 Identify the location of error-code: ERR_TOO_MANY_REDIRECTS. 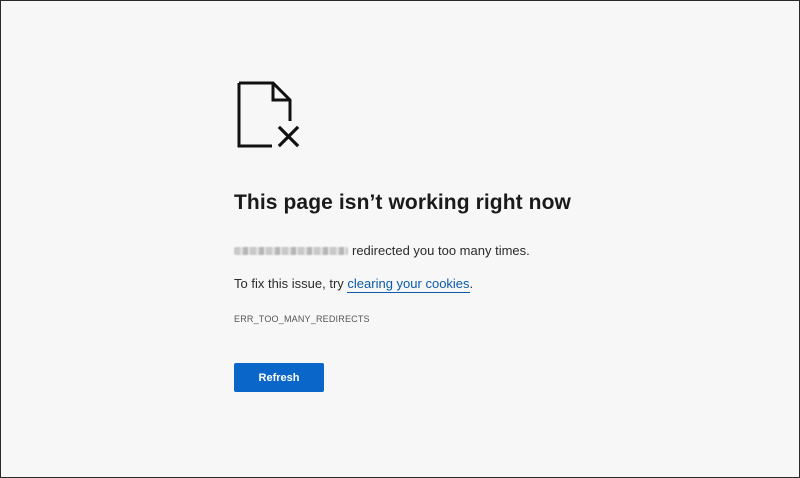
(302, 319).